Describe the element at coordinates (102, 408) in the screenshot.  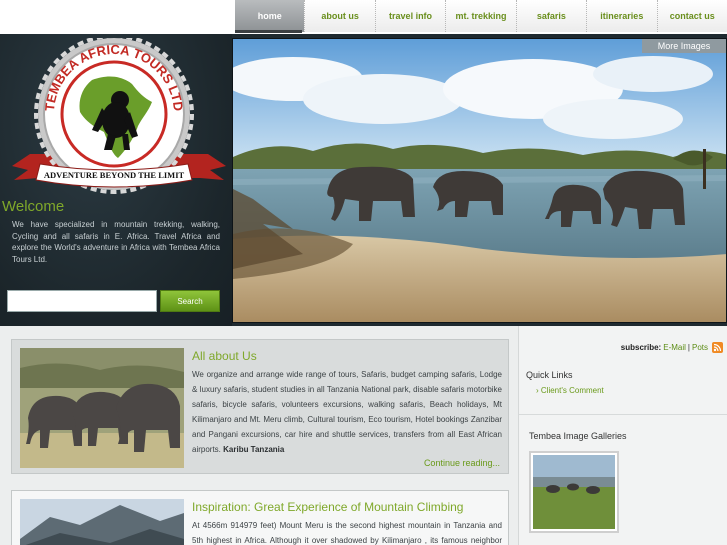
I see `elephant-herd-photo` at that location.